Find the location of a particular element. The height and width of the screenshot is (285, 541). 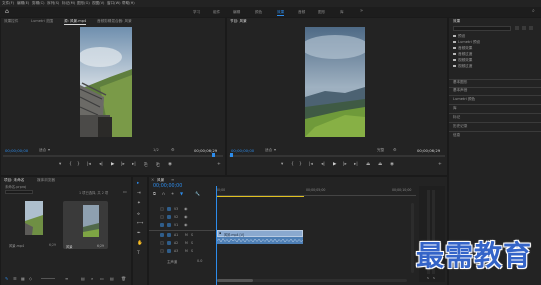

program-resolution-select: 完整 is located at coordinates (380, 150).